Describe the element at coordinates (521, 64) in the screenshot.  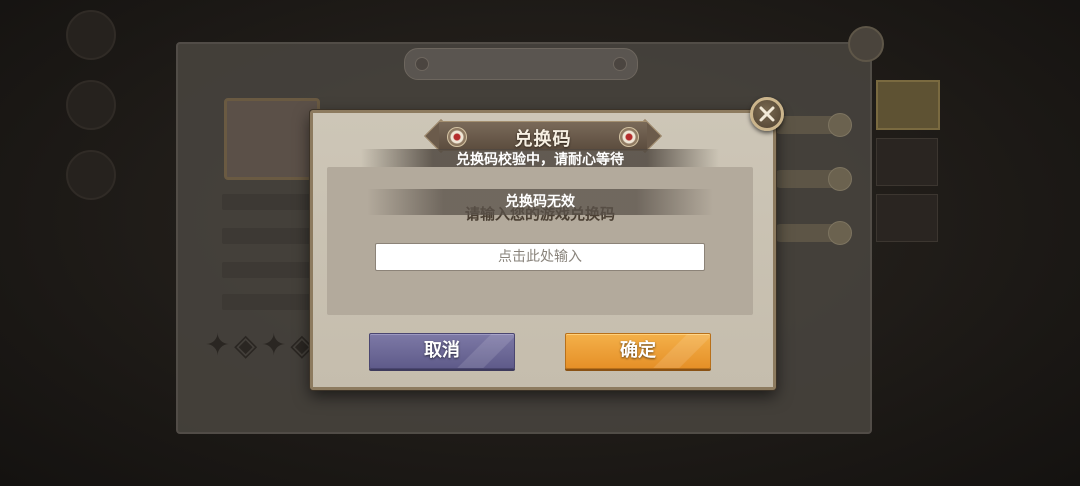
I see `background-title-plate` at that location.